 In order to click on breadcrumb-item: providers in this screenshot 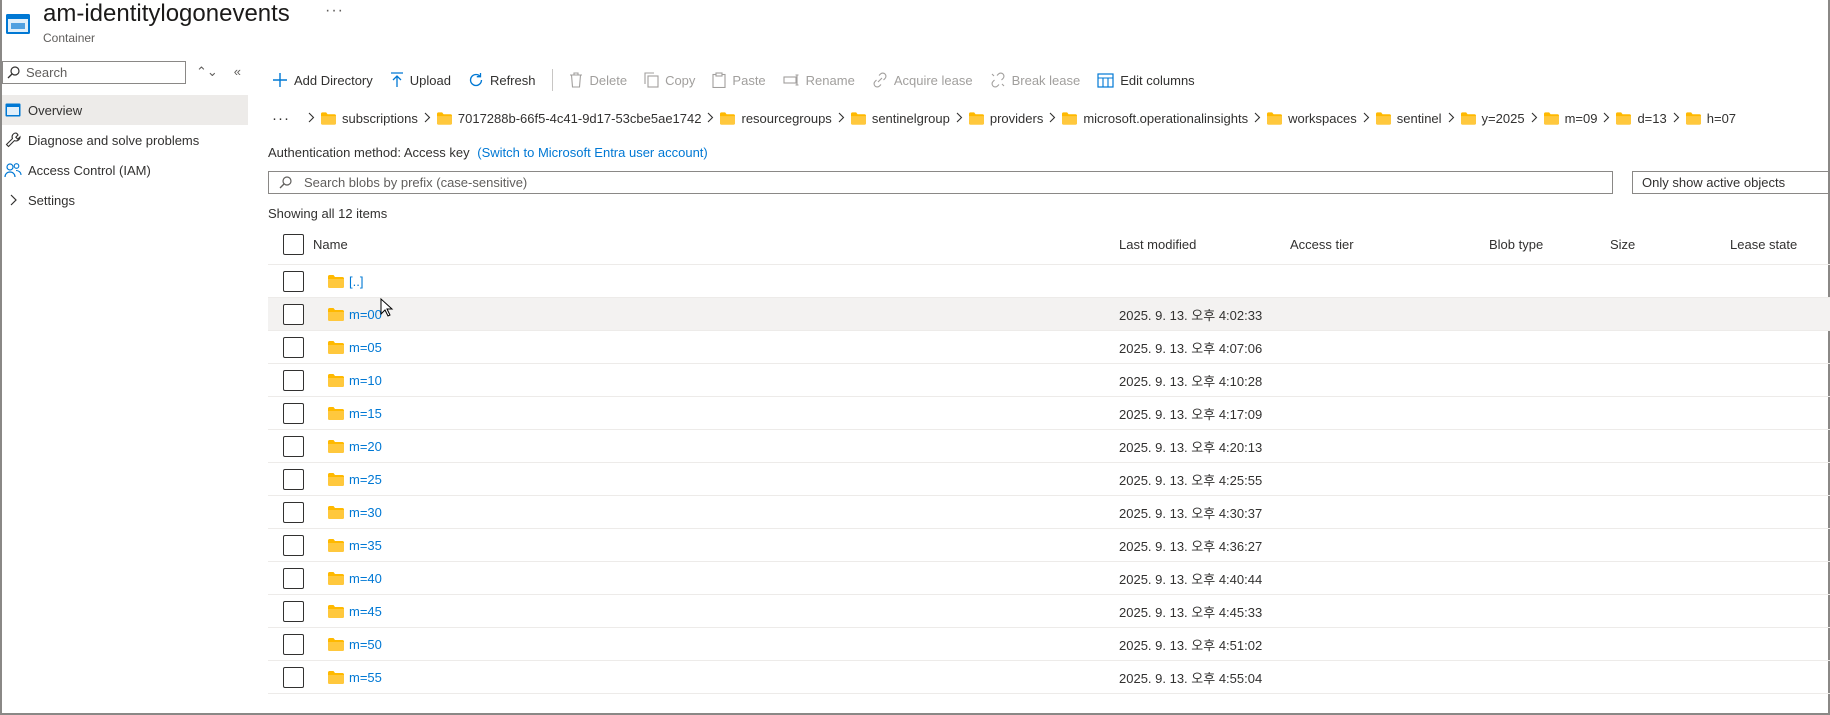, I will do `click(1005, 118)`.